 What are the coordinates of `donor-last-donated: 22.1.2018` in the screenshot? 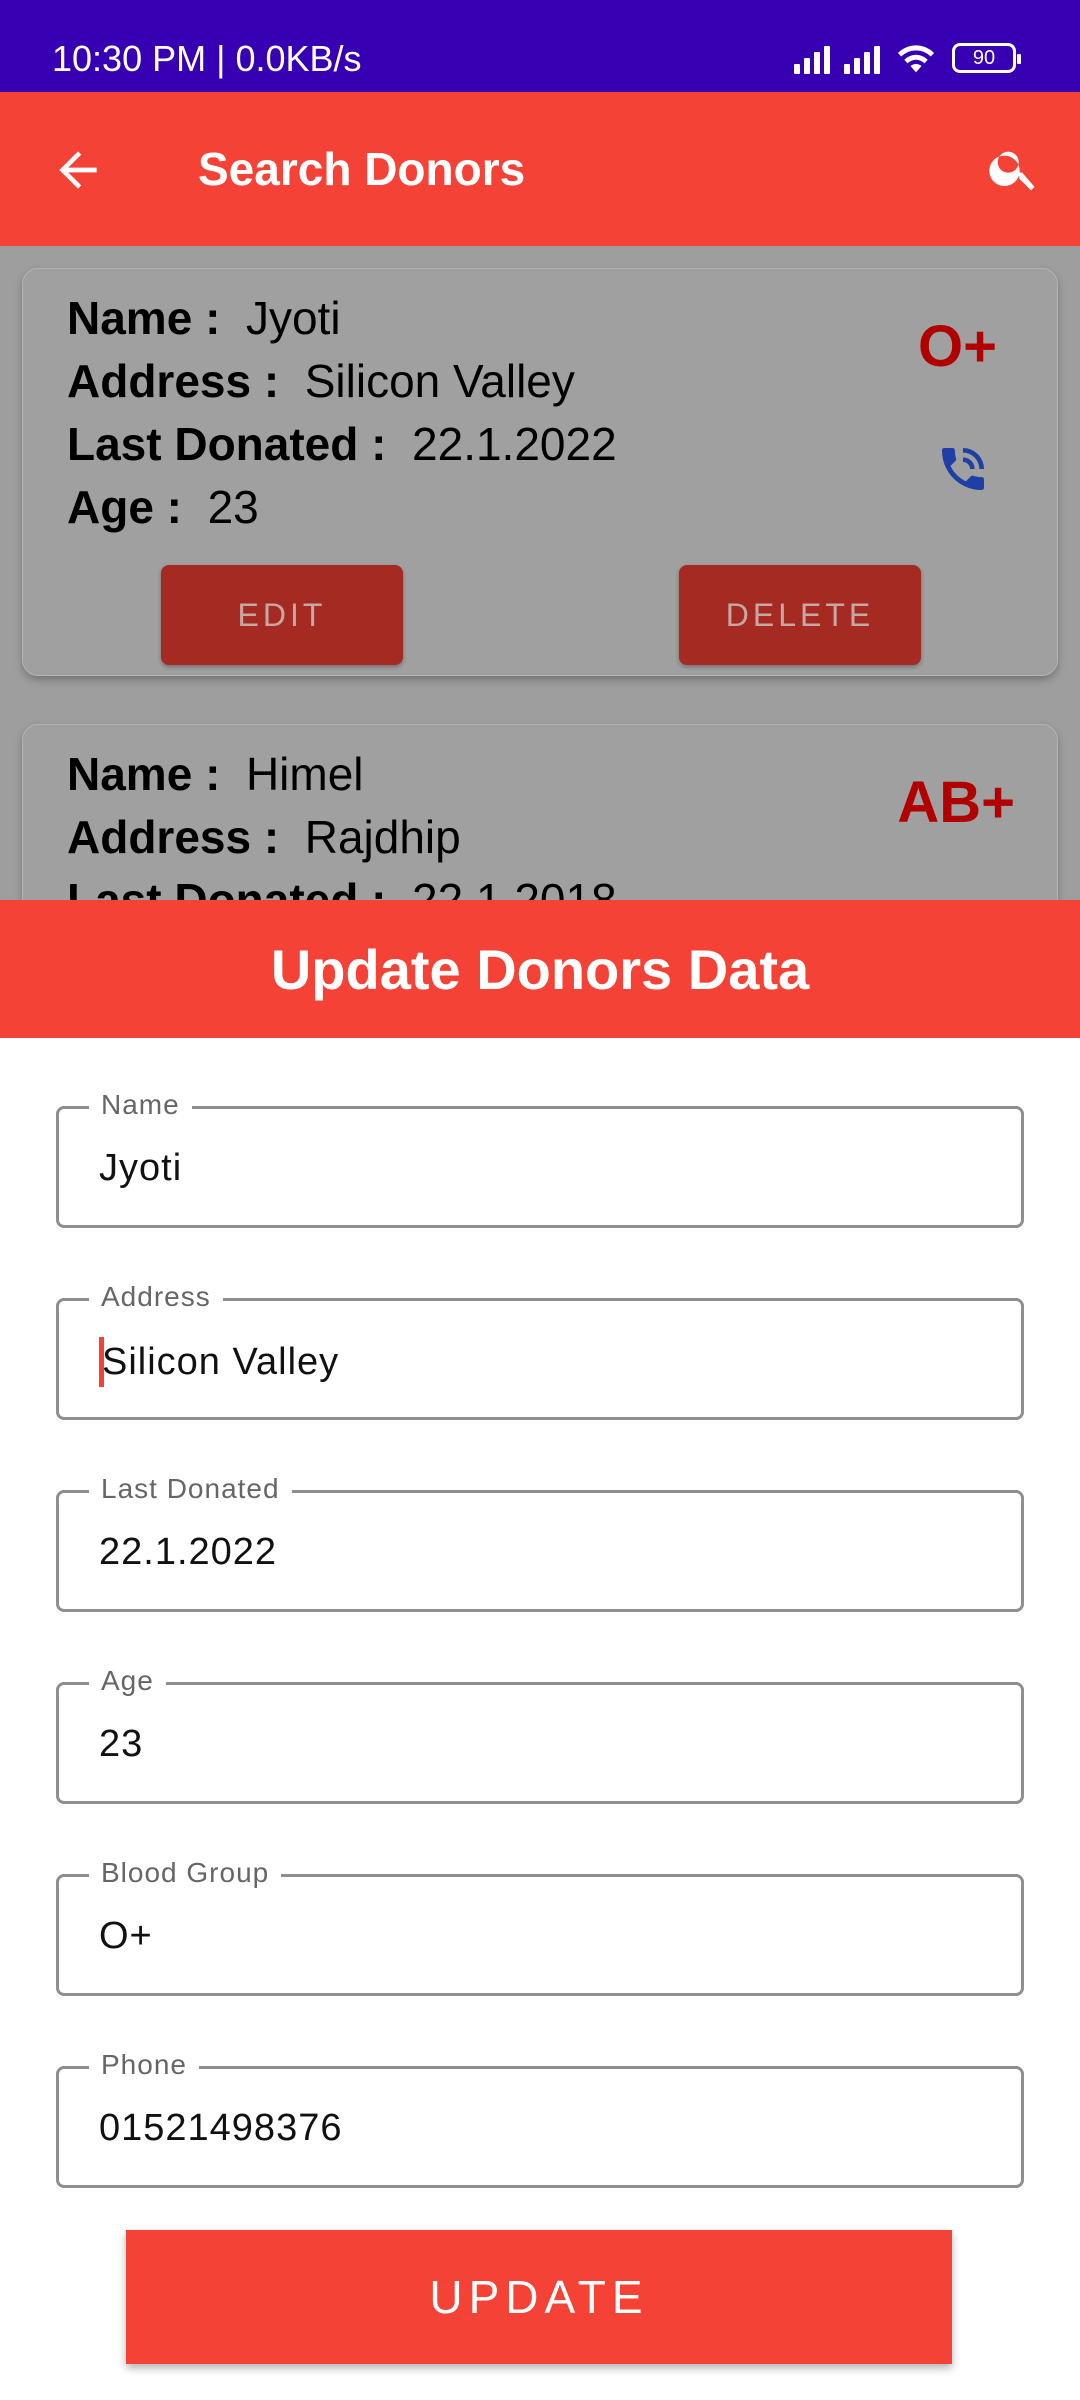 It's located at (514, 887).